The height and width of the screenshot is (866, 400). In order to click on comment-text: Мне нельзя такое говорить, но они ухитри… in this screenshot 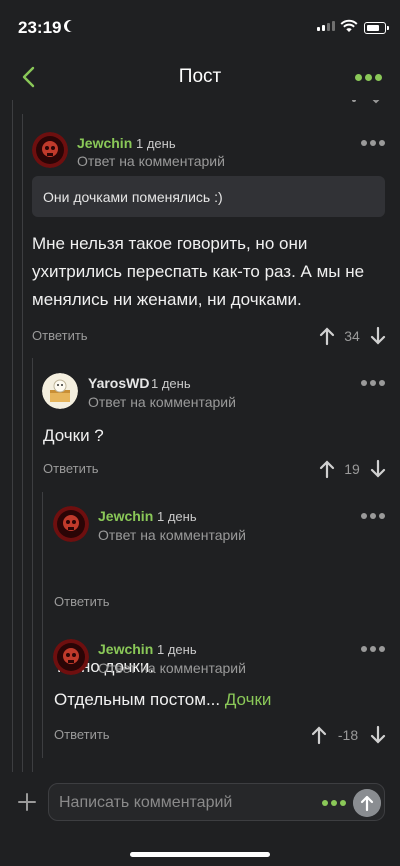, I will do `click(198, 271)`.